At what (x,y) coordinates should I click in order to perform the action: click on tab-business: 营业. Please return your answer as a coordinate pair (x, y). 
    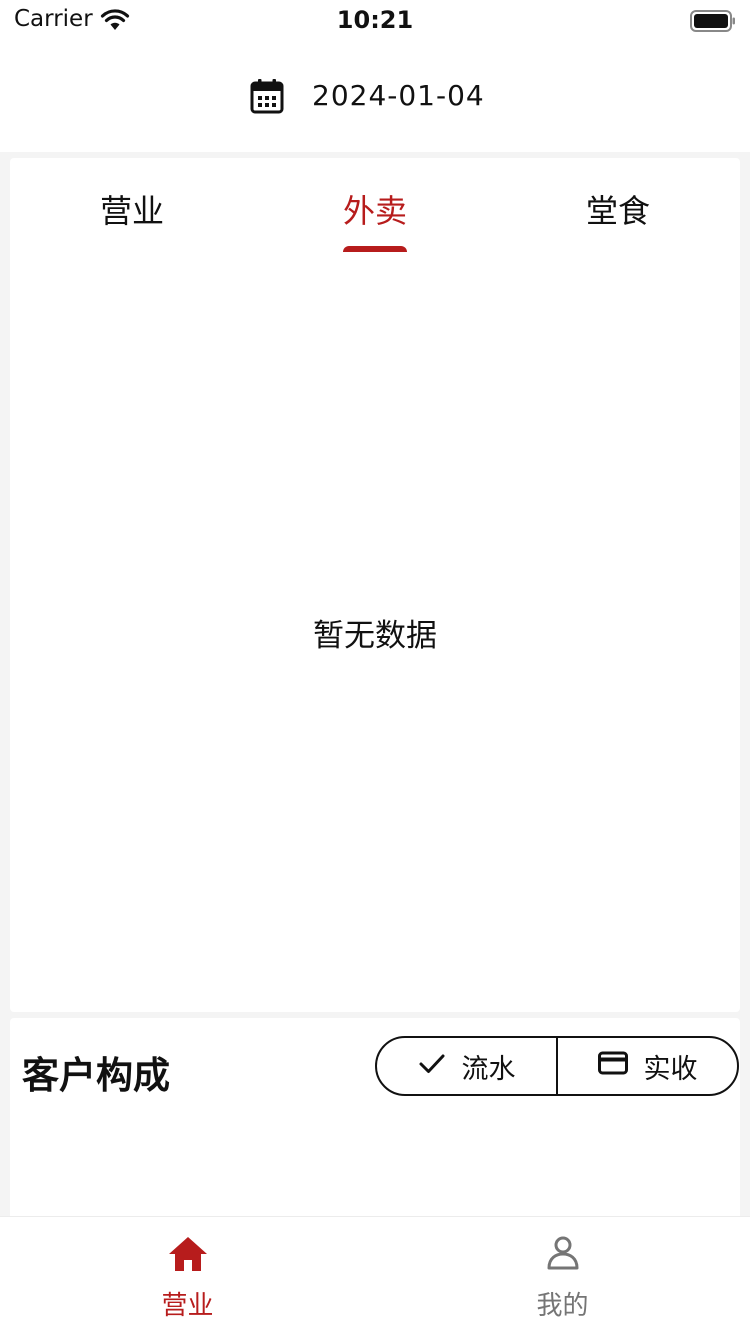
    Looking at the image, I should click on (132, 209).